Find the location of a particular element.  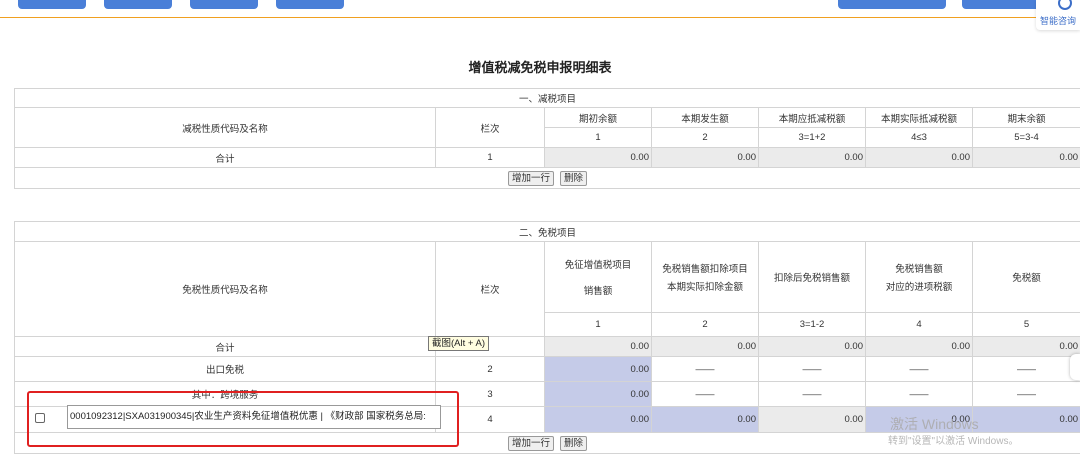

col-header: 本期实际抵减税额 is located at coordinates (919, 117).